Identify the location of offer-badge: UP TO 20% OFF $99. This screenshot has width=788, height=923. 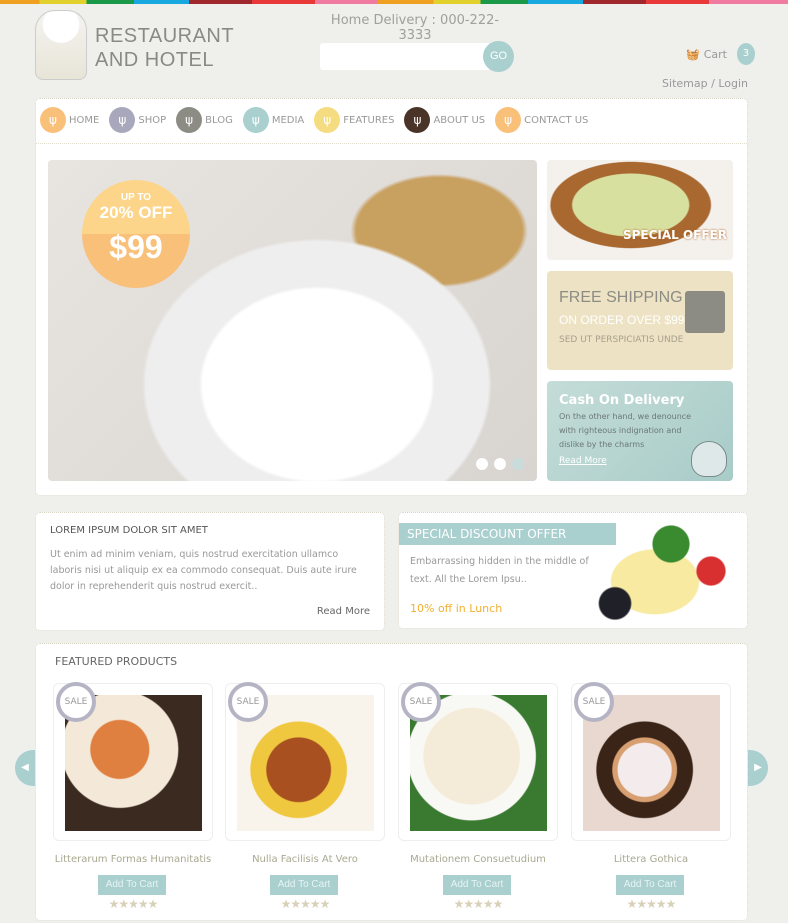
(136, 234).